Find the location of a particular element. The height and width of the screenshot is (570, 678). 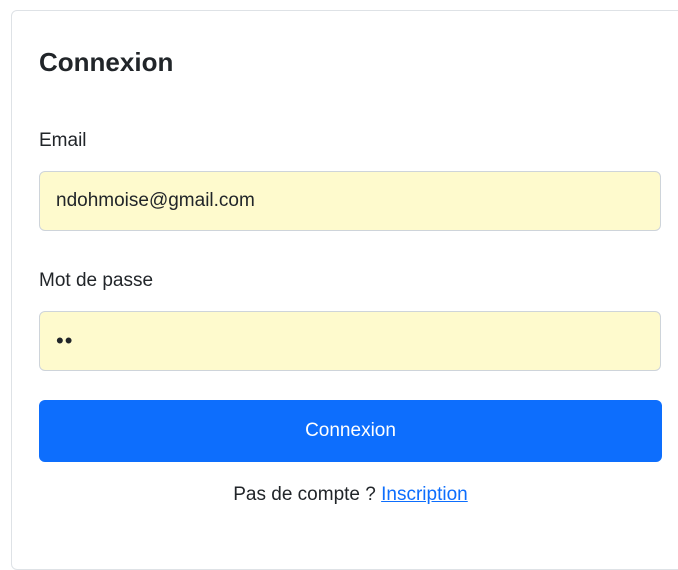

signup-link: Inscription is located at coordinates (424, 494).